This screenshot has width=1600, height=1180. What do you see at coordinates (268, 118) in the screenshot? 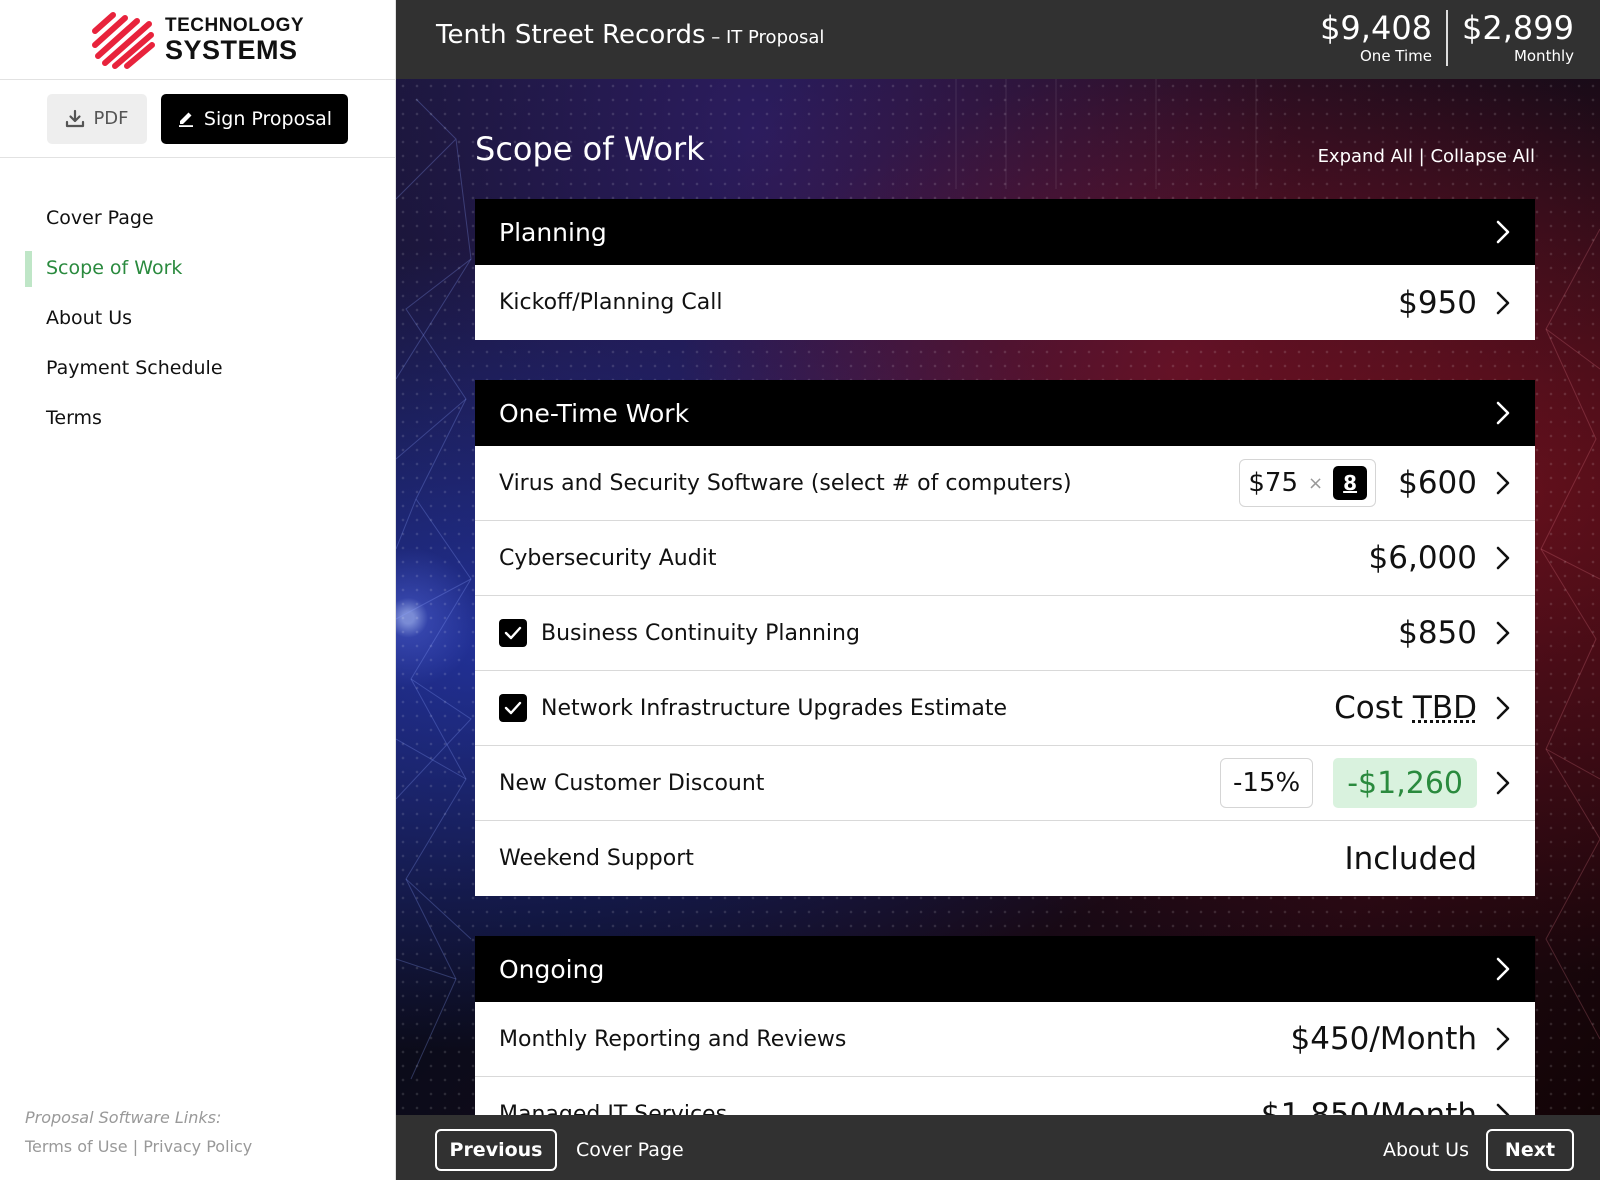
I see `sign-proposal-label: Sign Proposal` at bounding box center [268, 118].